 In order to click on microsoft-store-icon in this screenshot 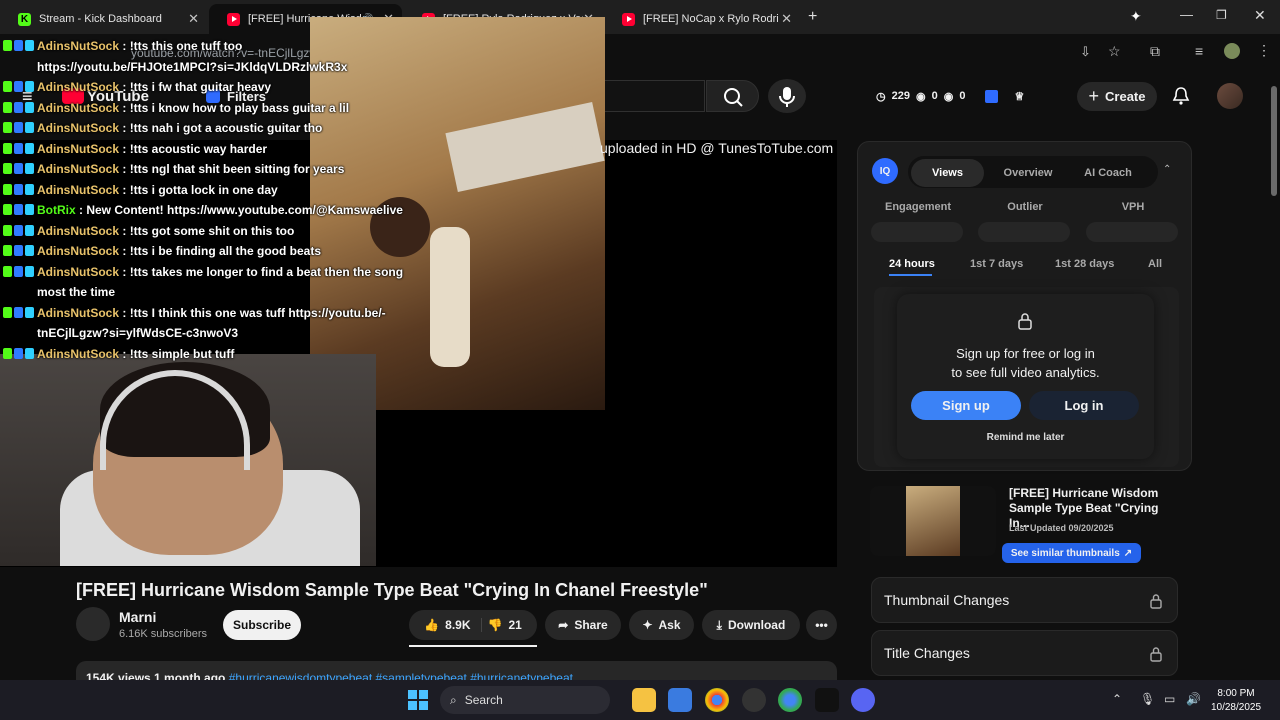, I will do `click(680, 700)`.